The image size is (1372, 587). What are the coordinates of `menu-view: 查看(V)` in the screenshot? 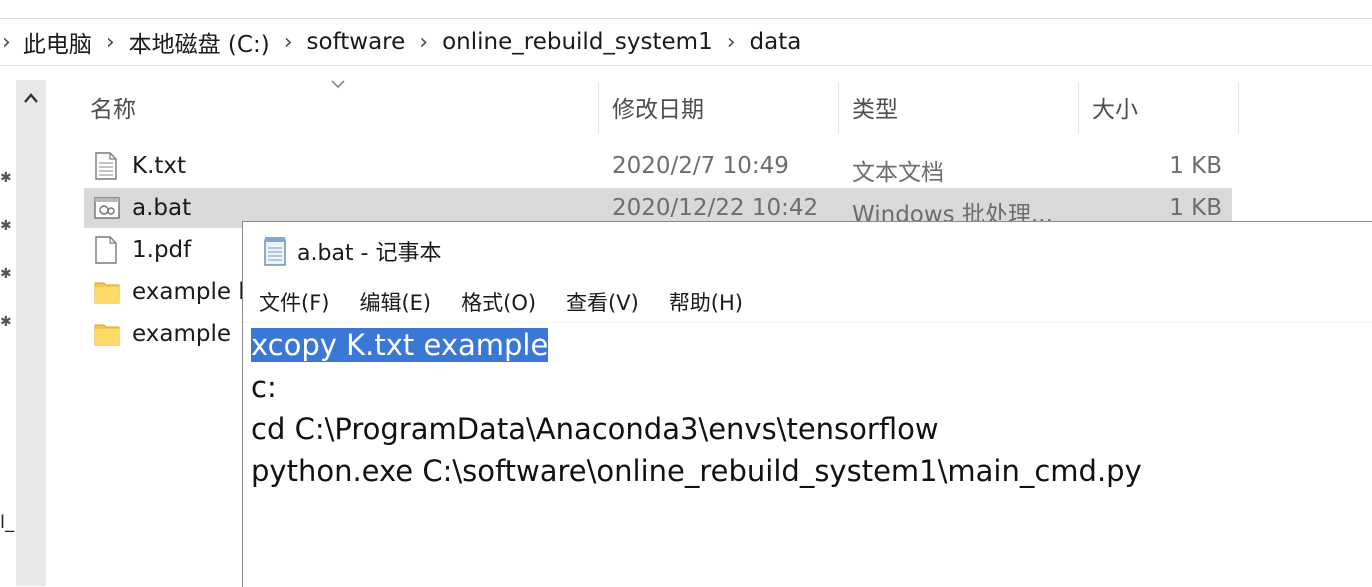 It's located at (602, 302).